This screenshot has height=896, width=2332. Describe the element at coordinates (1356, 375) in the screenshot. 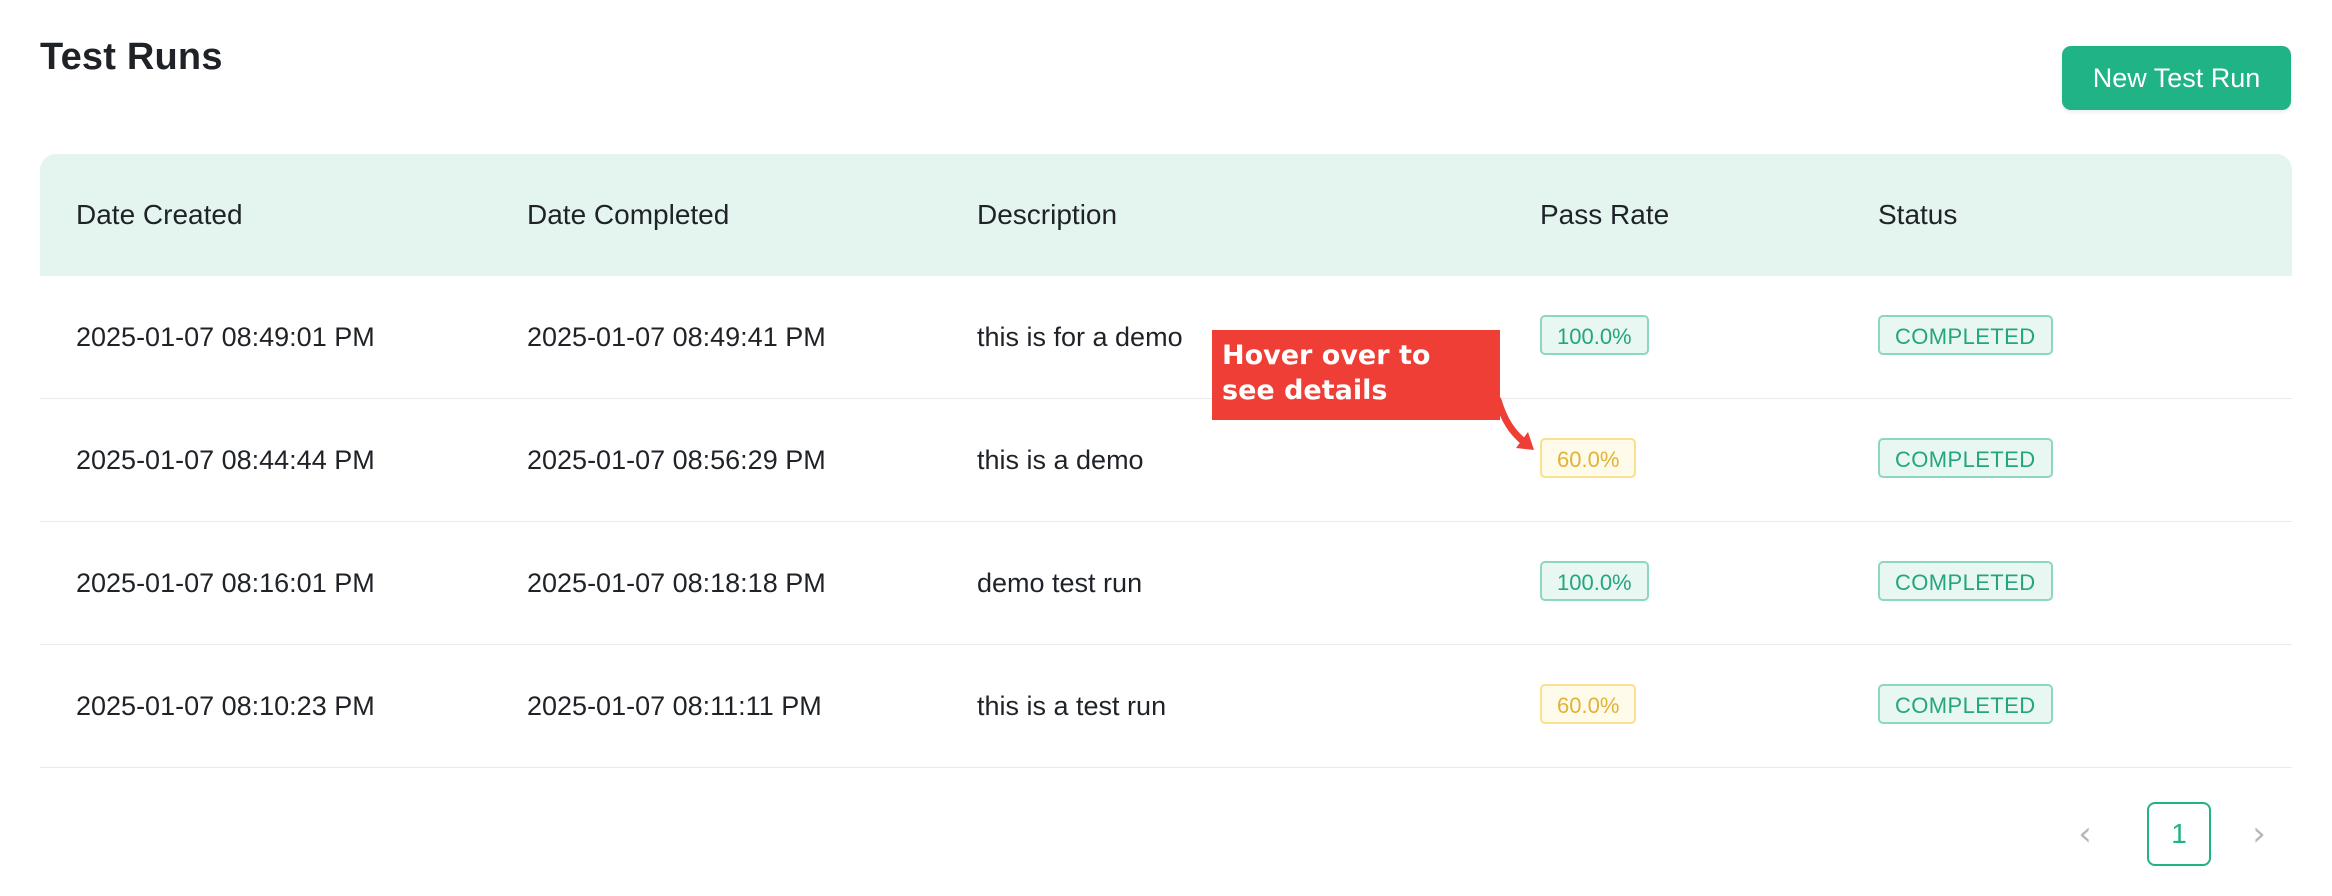

I see `hover-hint-callout: Hover over to see details` at that location.